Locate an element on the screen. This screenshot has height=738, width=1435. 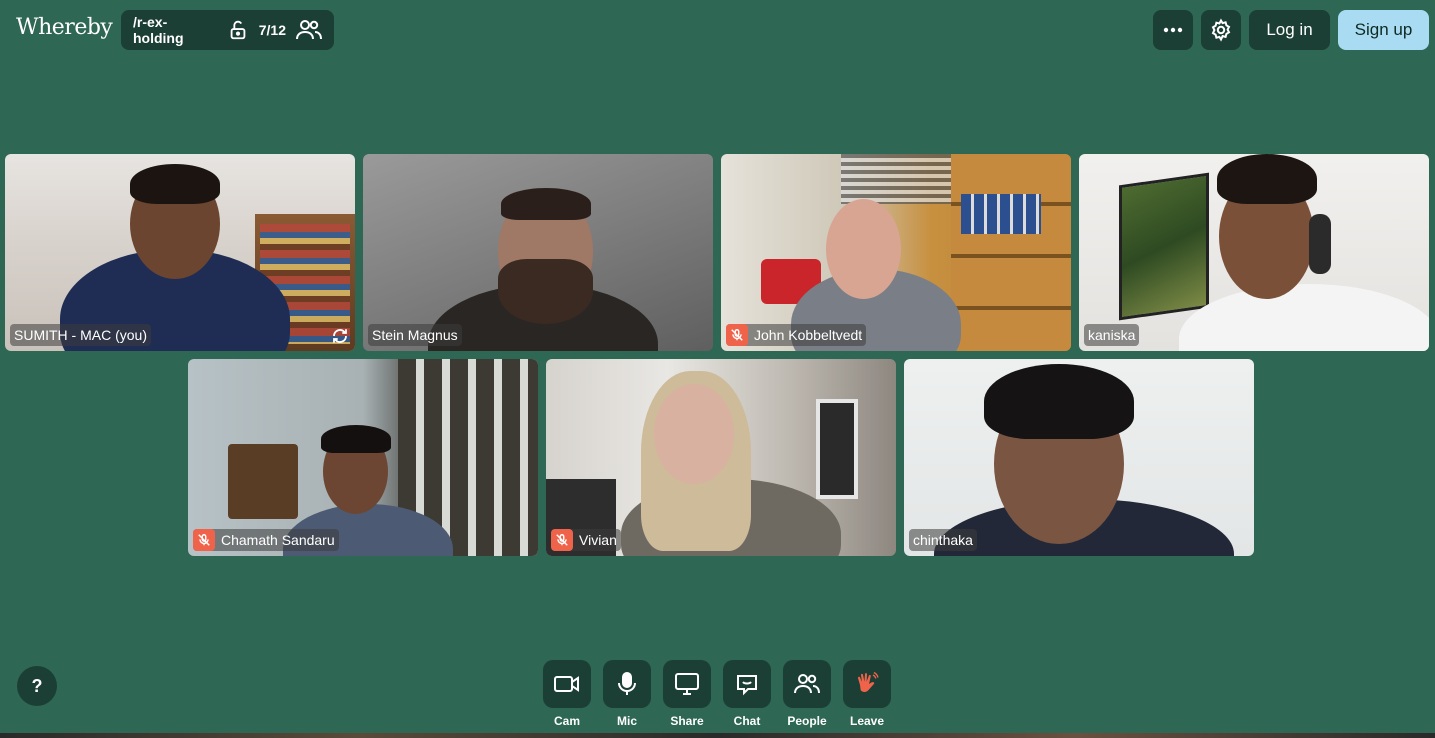
video-tile: kaniska is located at coordinates (1254, 252).